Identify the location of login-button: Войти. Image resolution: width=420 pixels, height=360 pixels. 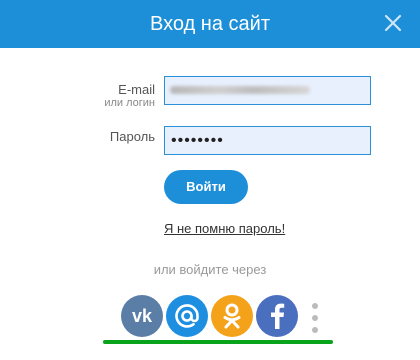
(206, 187).